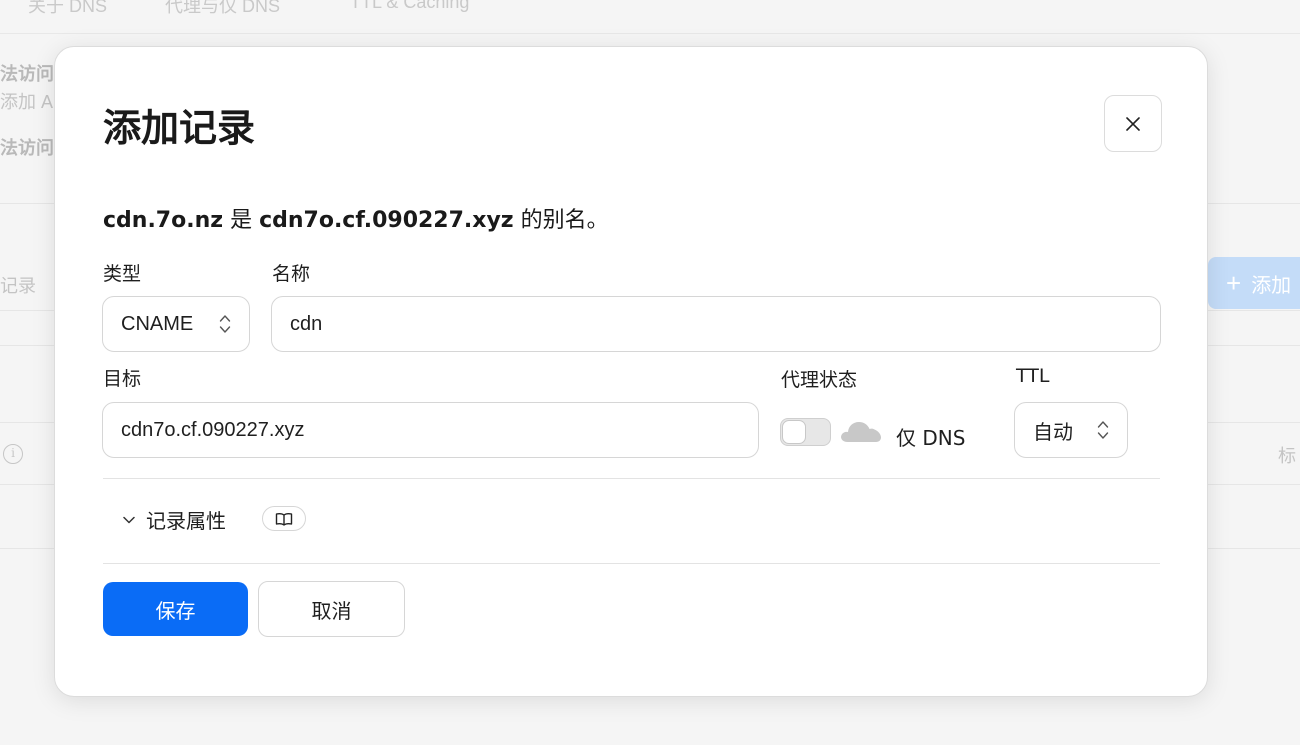 The height and width of the screenshot is (745, 1300). What do you see at coordinates (331, 609) in the screenshot?
I see `cancel-button: 取消` at bounding box center [331, 609].